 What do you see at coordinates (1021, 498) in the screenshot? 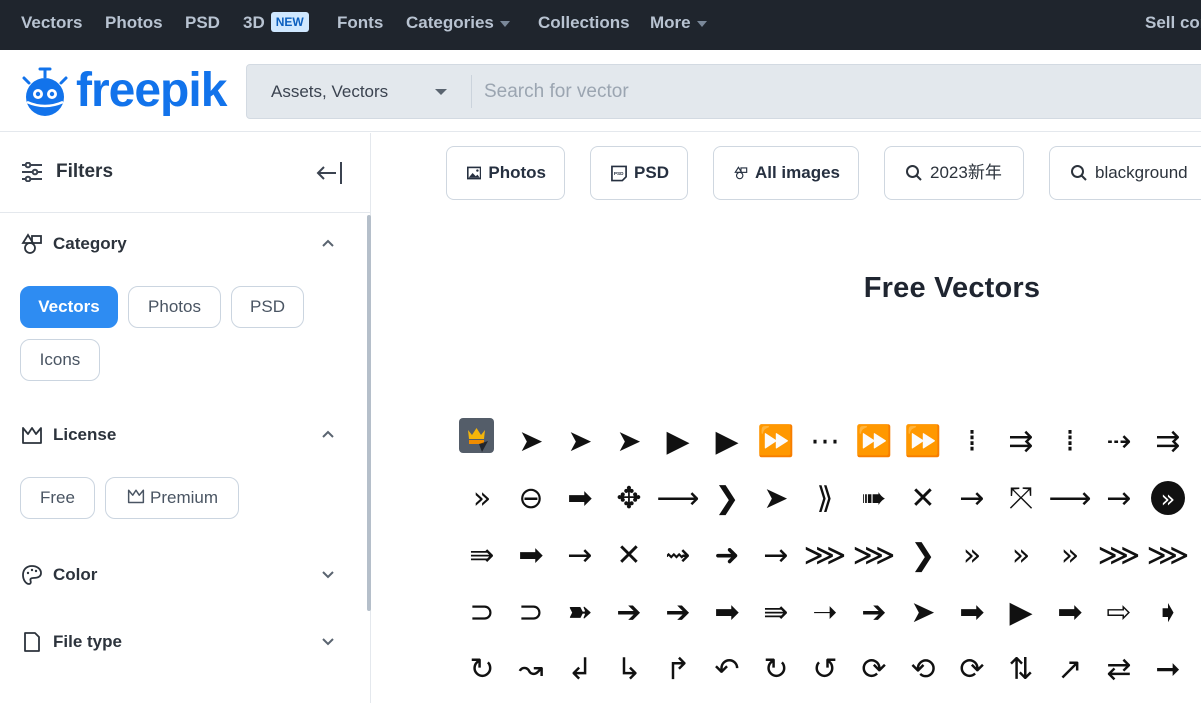
I see `arrow-glyph-icon: ⤧` at bounding box center [1021, 498].